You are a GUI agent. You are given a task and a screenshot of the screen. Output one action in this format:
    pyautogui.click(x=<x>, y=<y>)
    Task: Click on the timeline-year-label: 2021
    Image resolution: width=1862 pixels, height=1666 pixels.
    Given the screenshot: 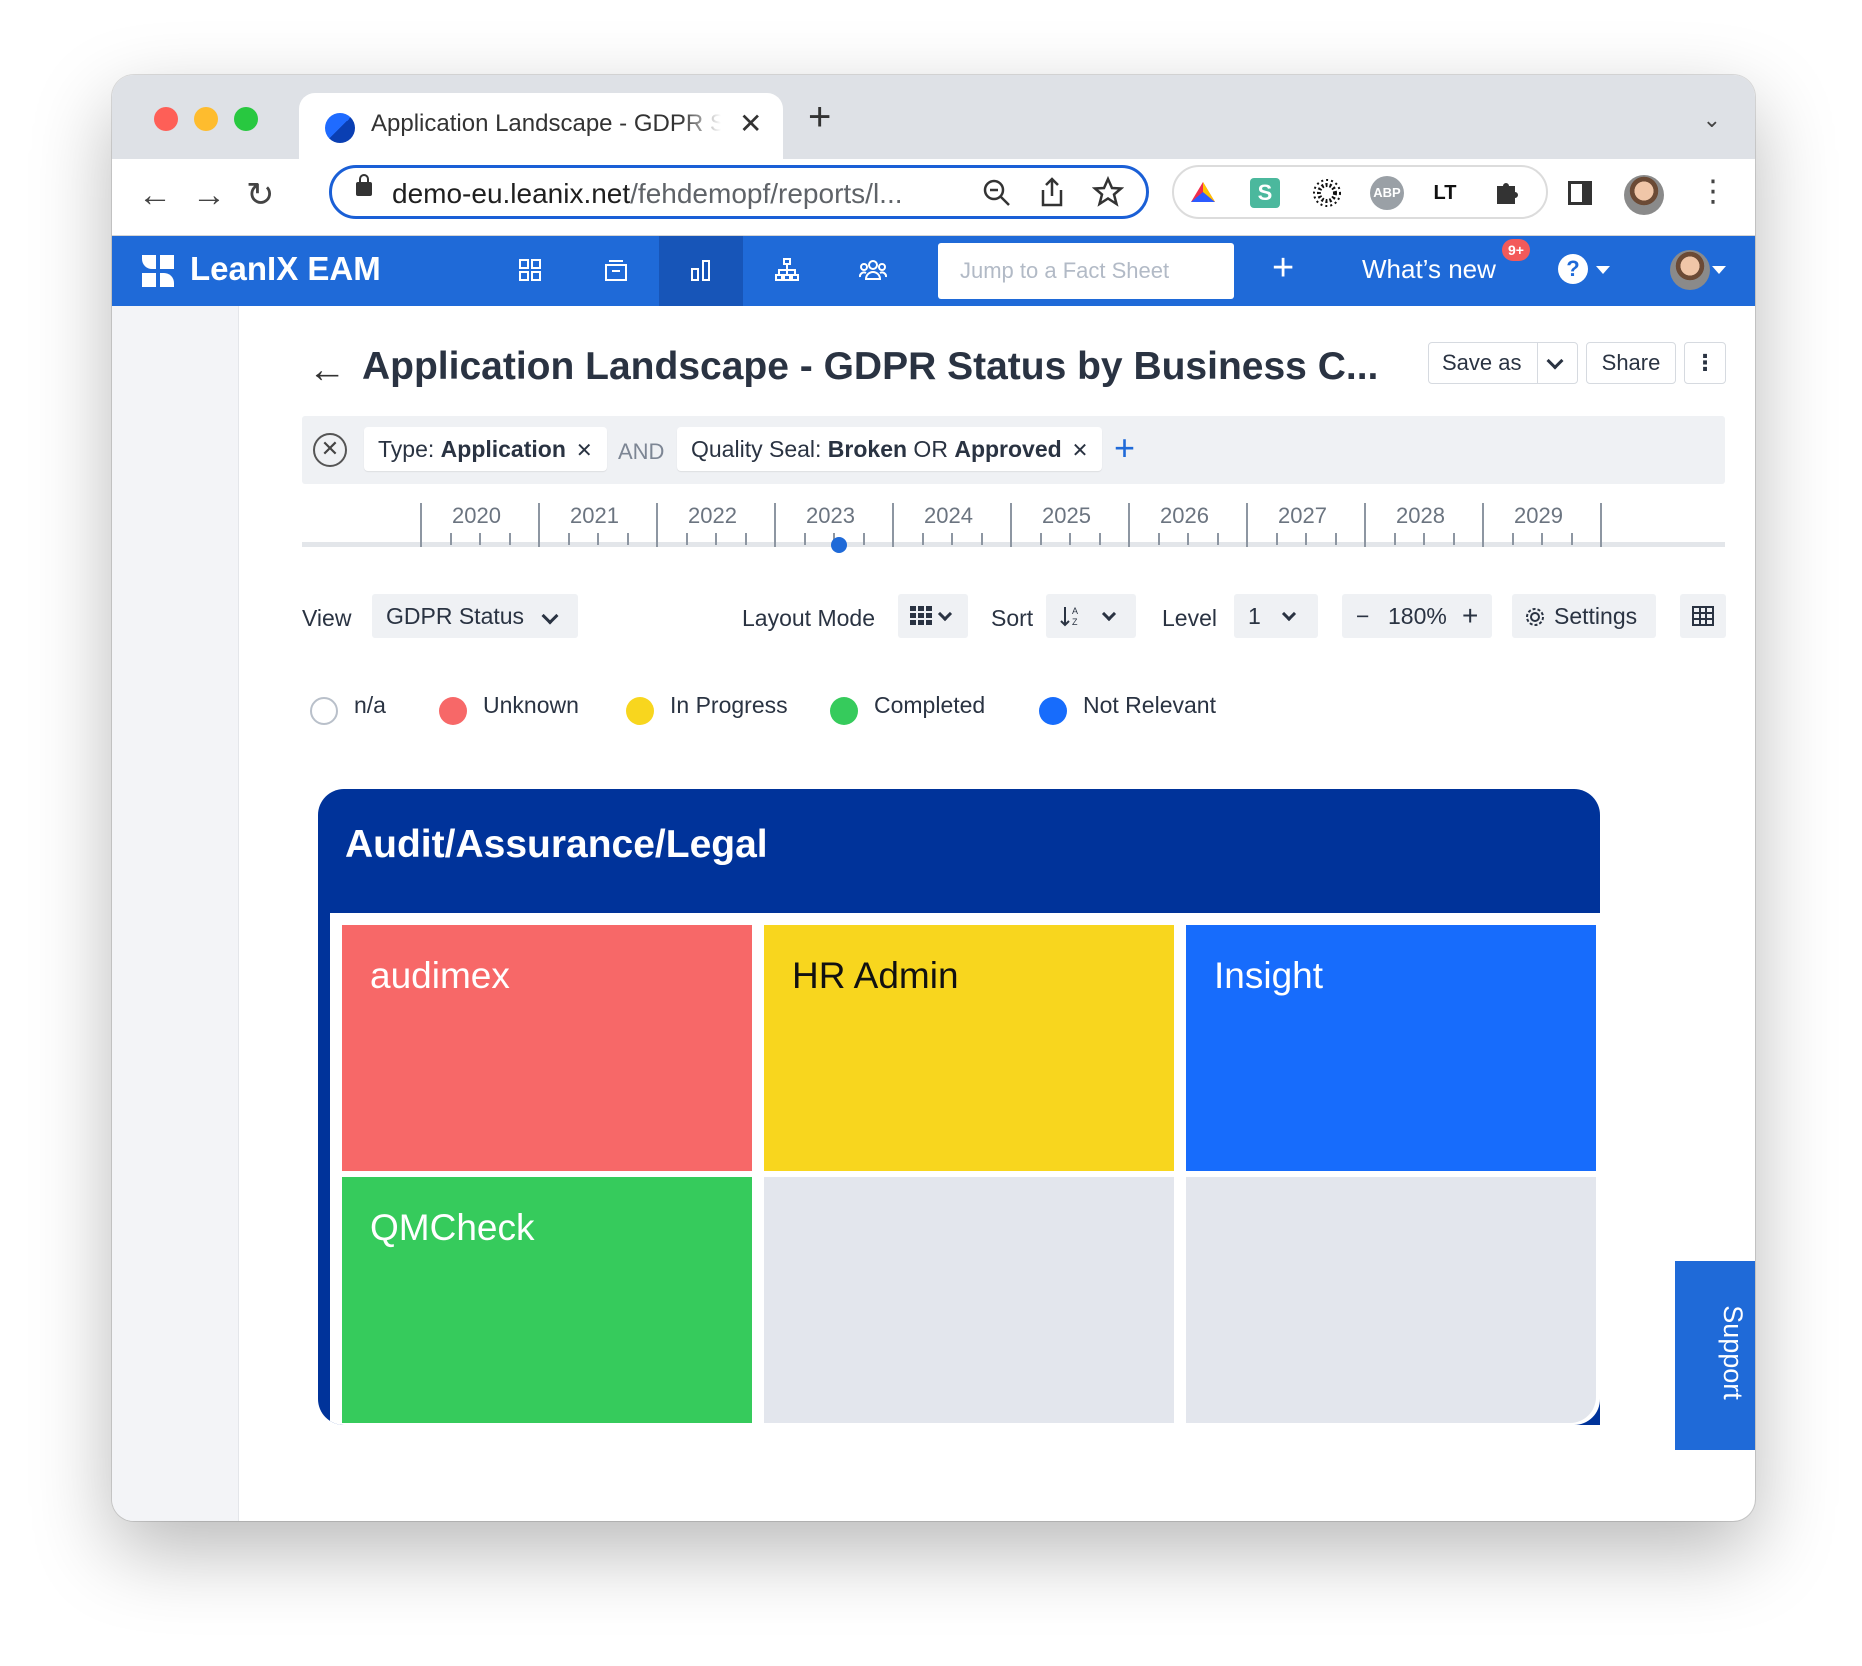 What is the action you would take?
    pyautogui.click(x=594, y=516)
    